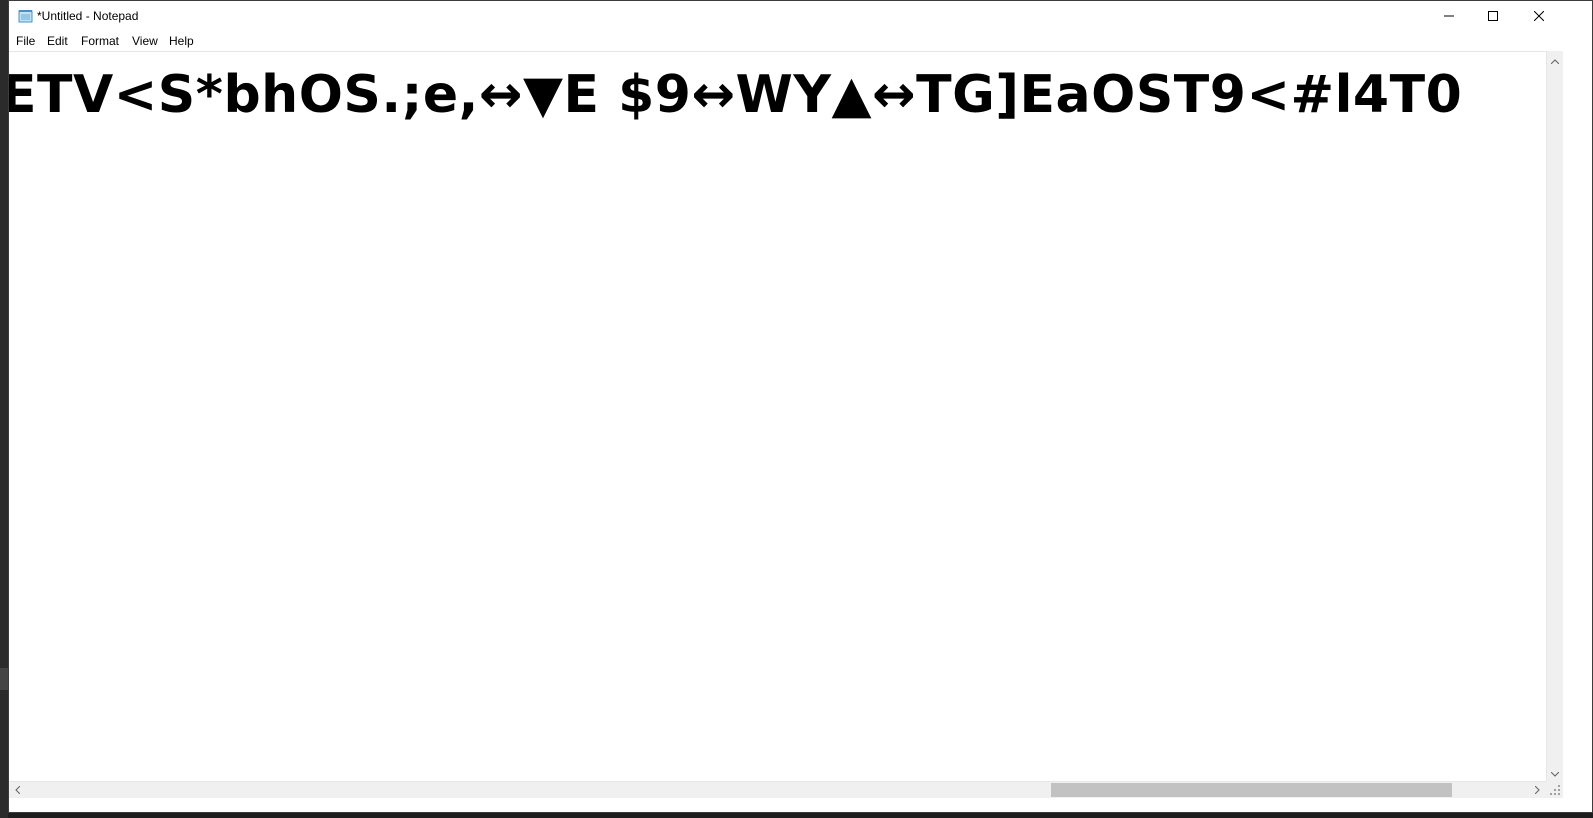 The height and width of the screenshot is (818, 1593). I want to click on menu-format: Format, so click(100, 41).